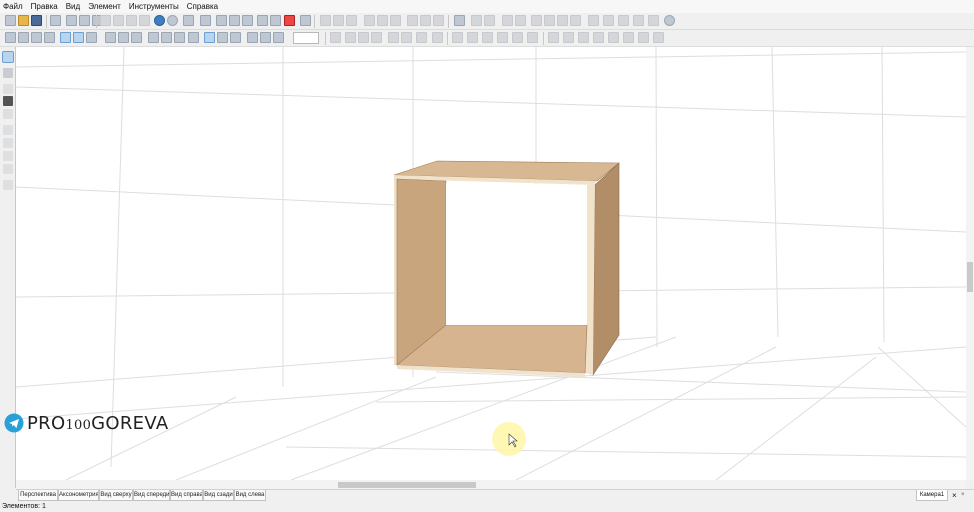  Describe the element at coordinates (608, 20) in the screenshot. I see `hide-icon` at that location.